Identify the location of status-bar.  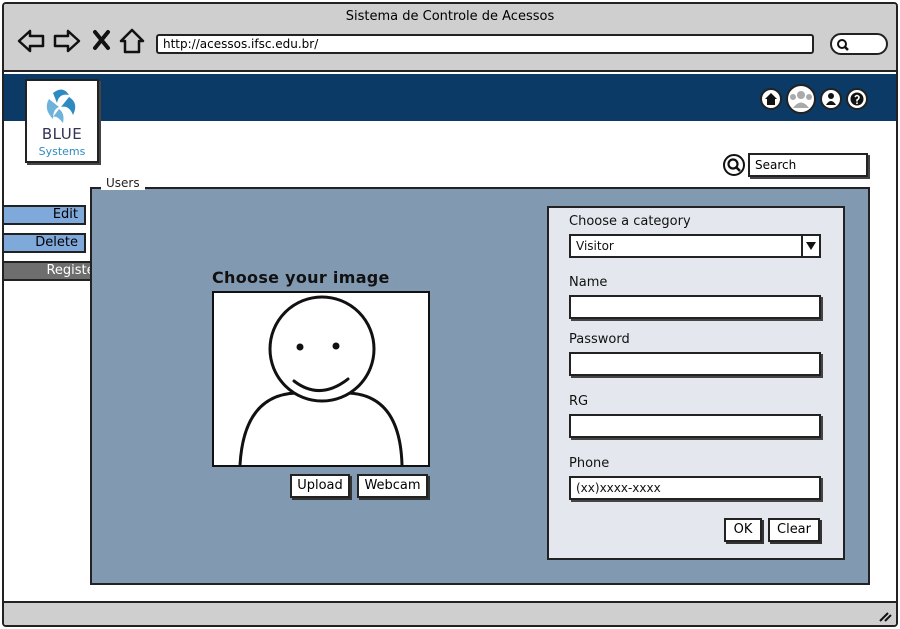
(450, 613).